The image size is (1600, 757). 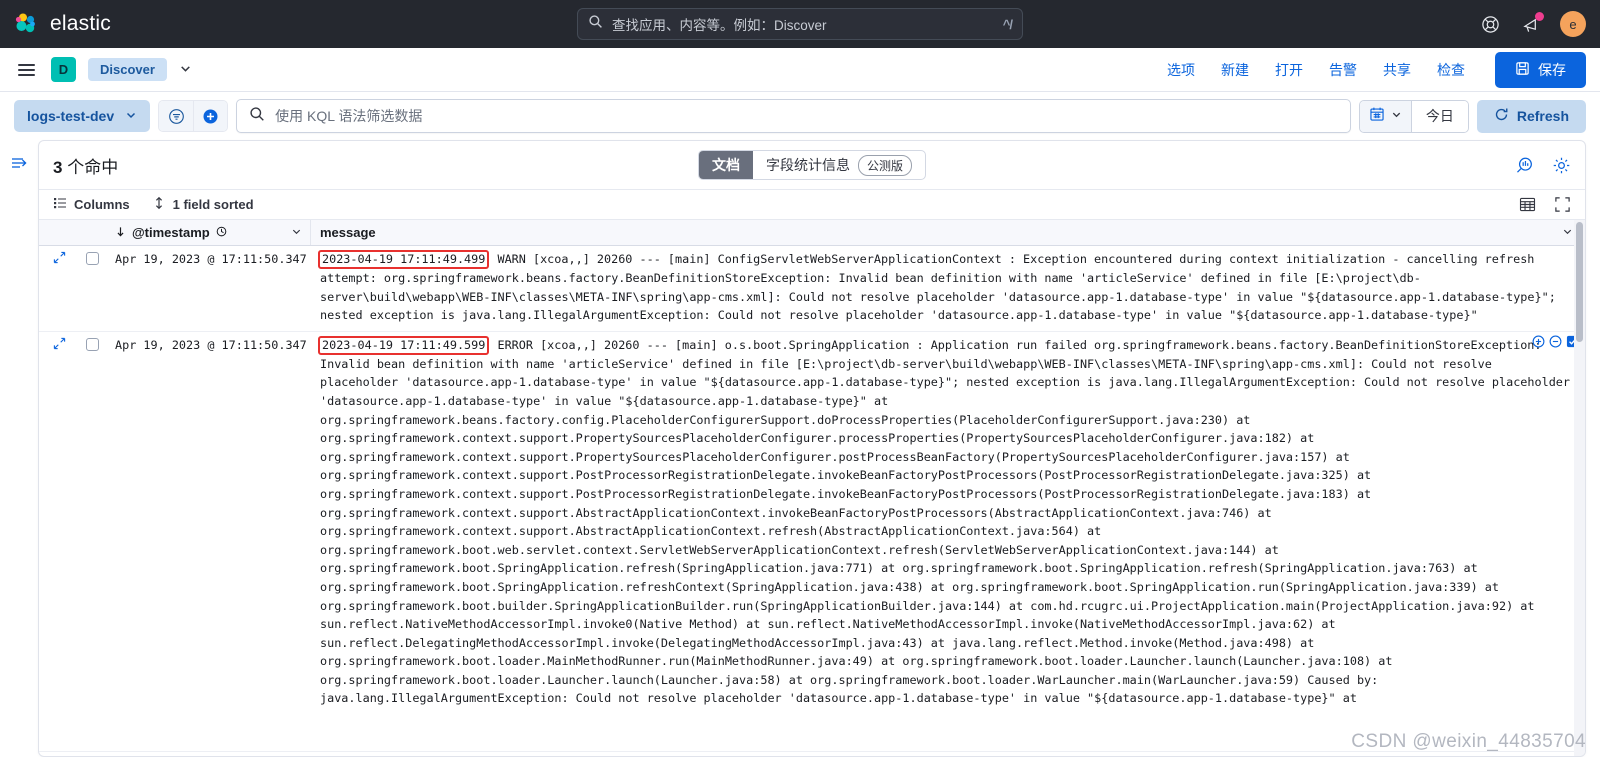 I want to click on filter-options-icon, so click(x=176, y=116).